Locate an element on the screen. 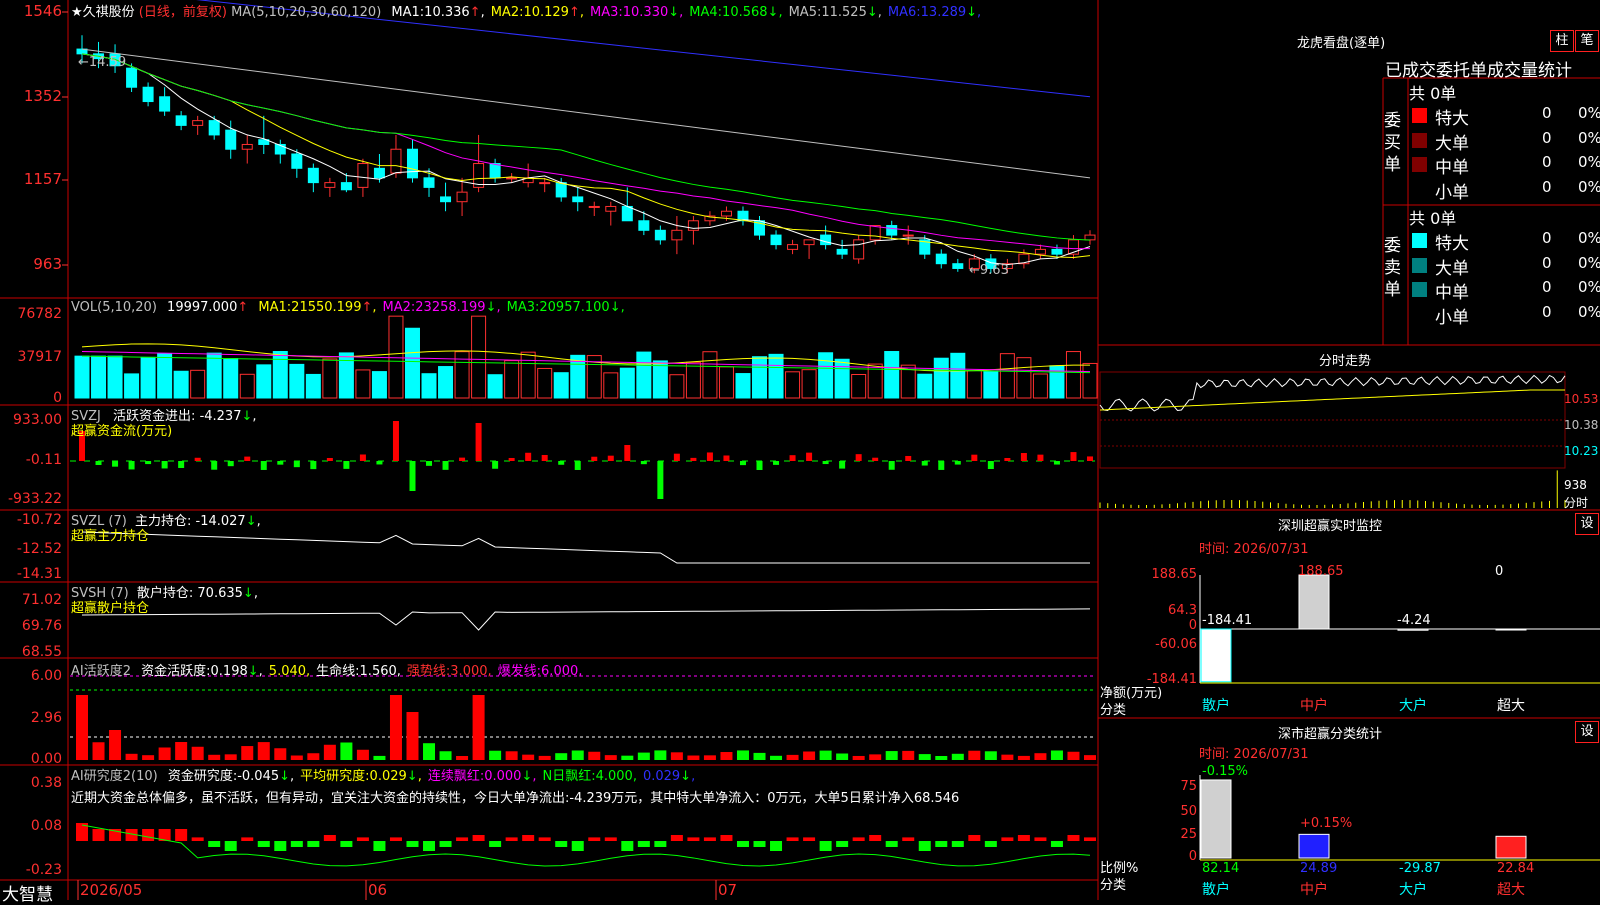  buy-group-label: 委买单 is located at coordinates (1392, 143).